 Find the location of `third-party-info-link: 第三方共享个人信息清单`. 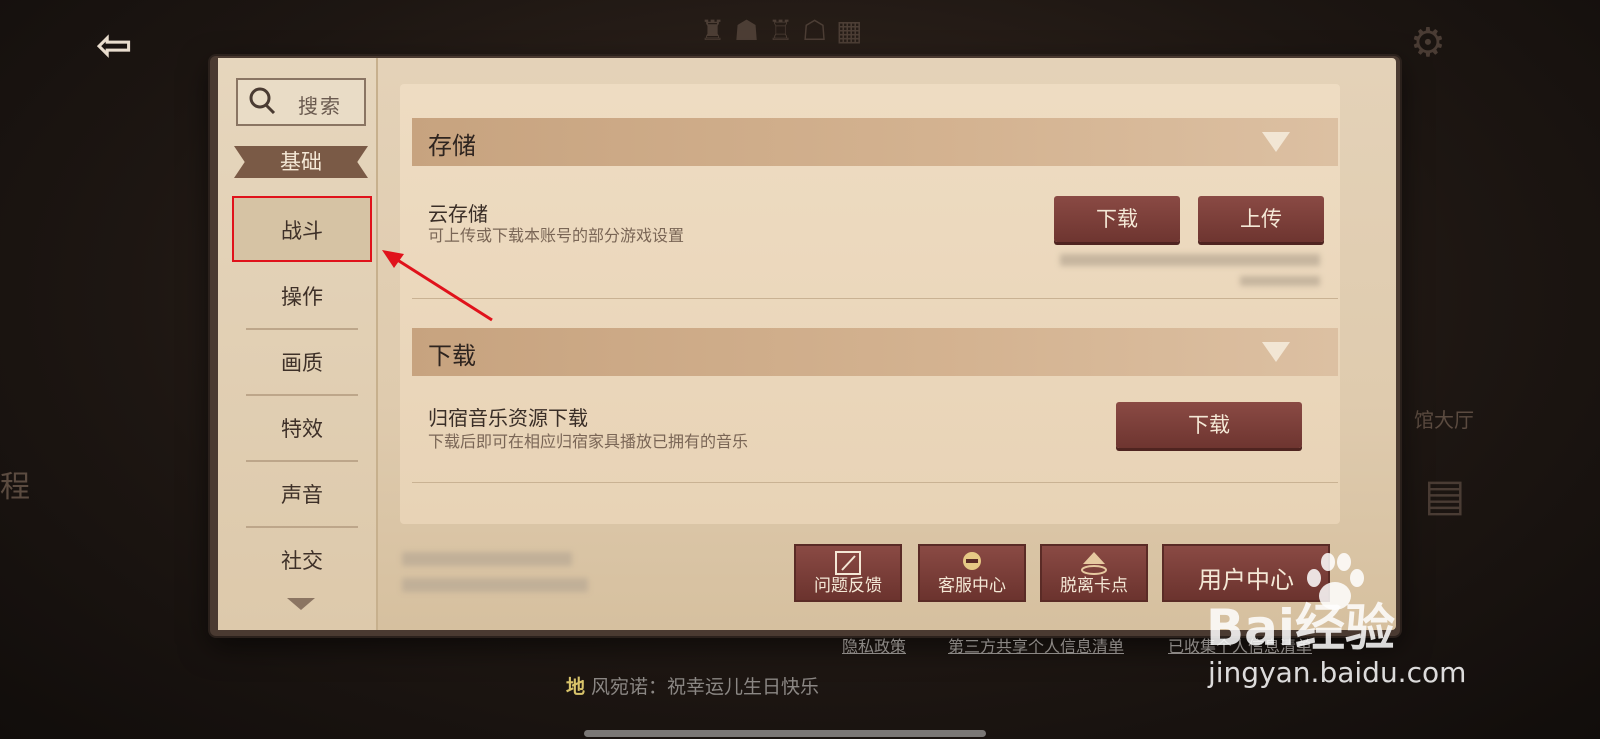

third-party-info-link: 第三方共享个人信息清单 is located at coordinates (1036, 645).